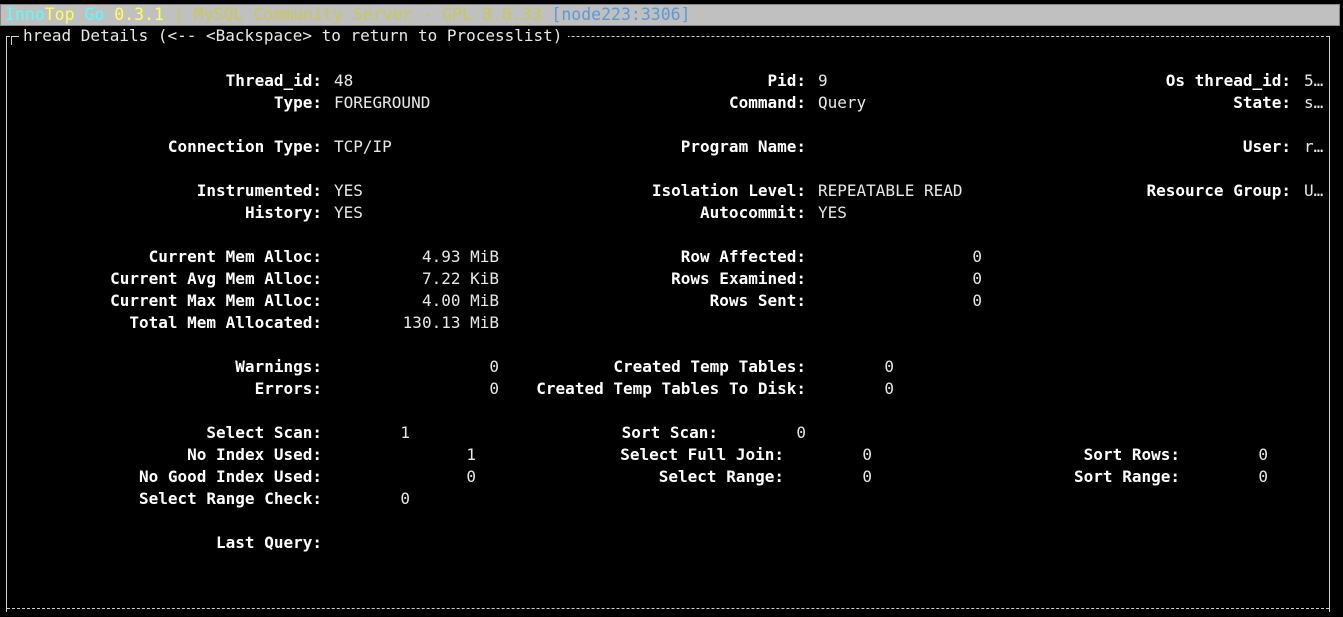 This screenshot has height=617, width=1343. I want to click on no-good-index-used-label: No Good Index Used:, so click(230, 476).